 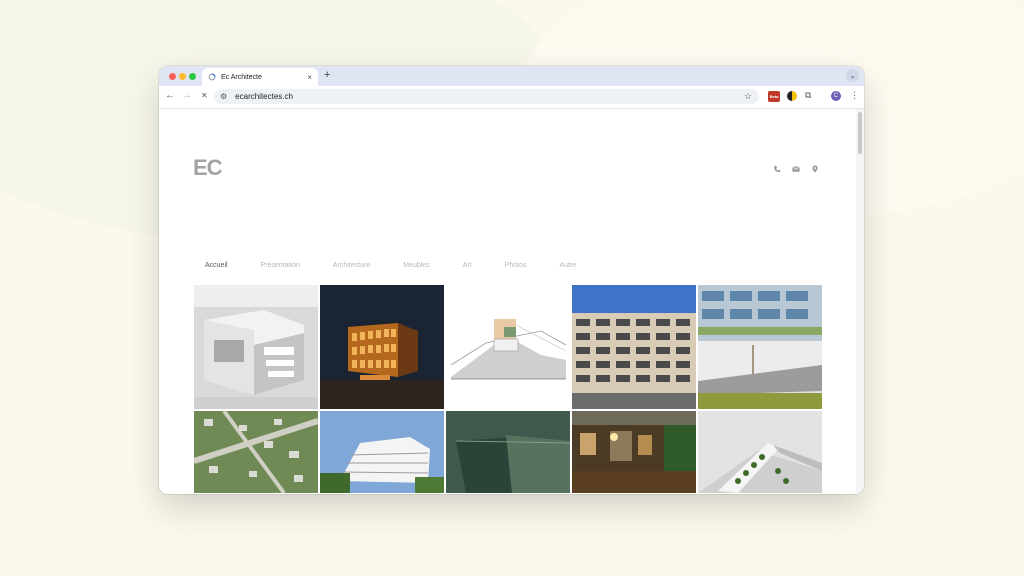 What do you see at coordinates (241, 77) in the screenshot?
I see `tab-title: Ec Architecte` at bounding box center [241, 77].